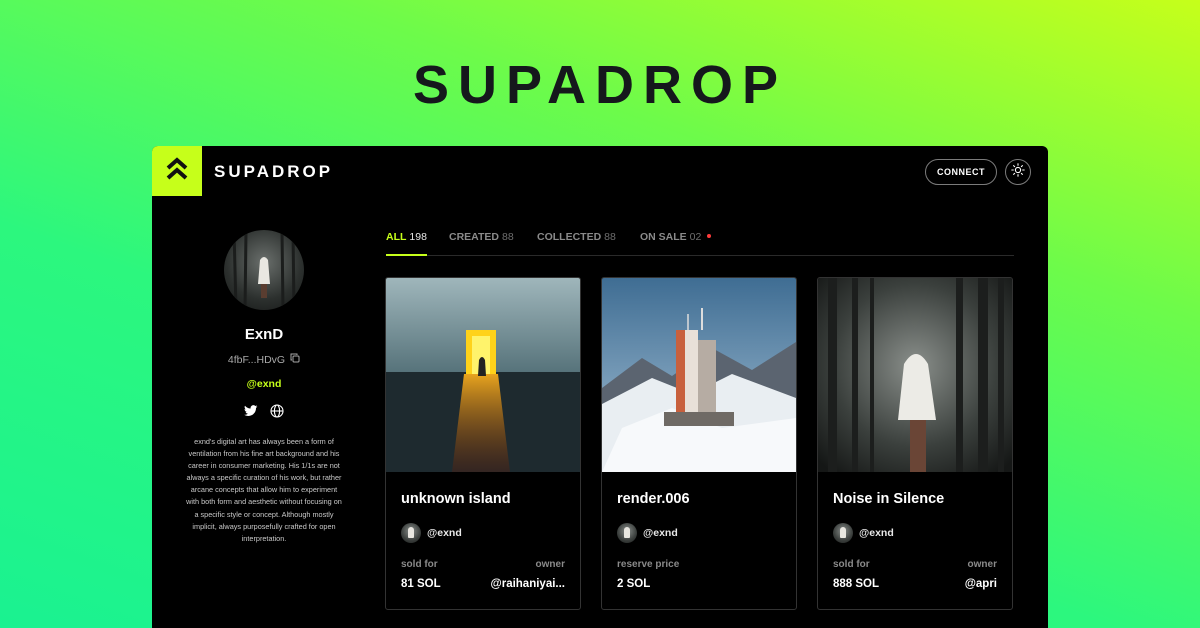 This screenshot has width=1200, height=628. Describe the element at coordinates (888, 499) in the screenshot. I see `nft-title: Noise in Silence` at that location.